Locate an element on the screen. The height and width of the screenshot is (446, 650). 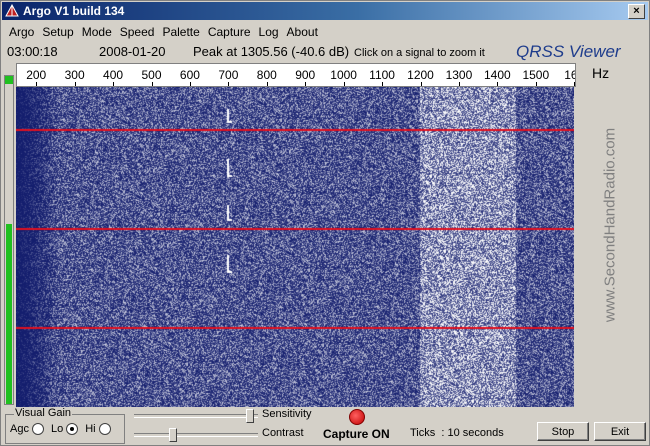
app-icon is located at coordinates (12, 10).